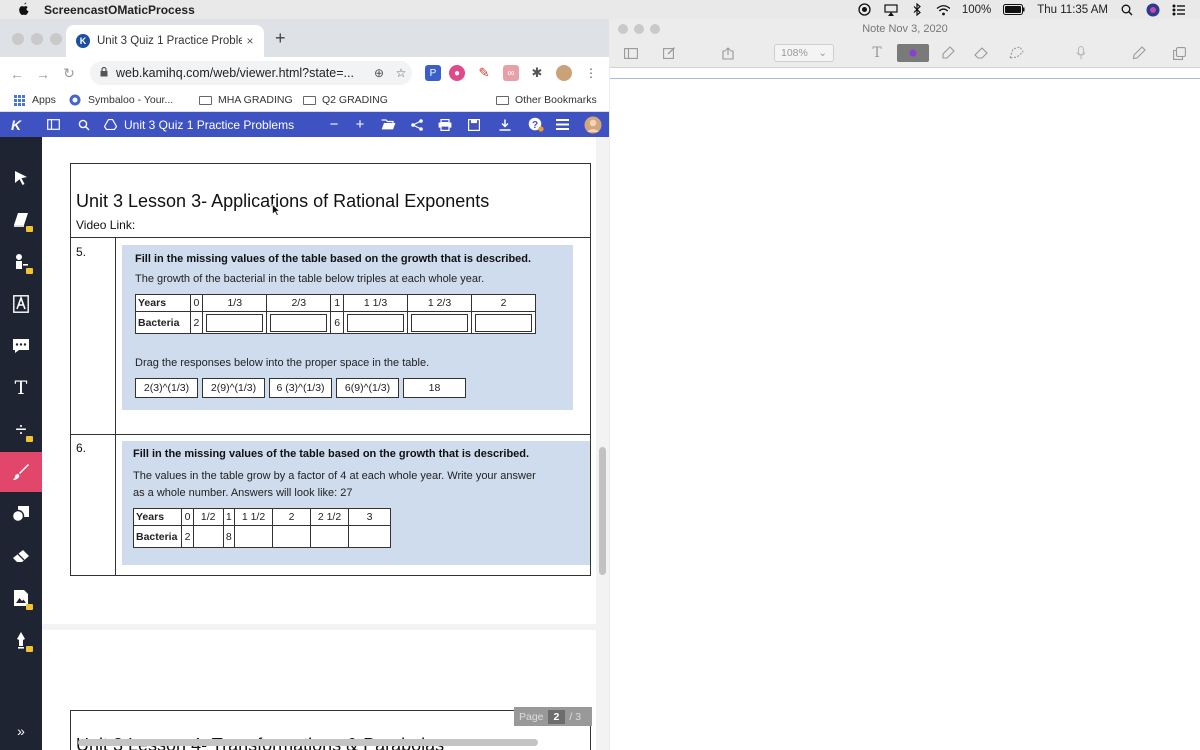  What do you see at coordinates (21, 598) in the screenshot?
I see `add-image-tool-icon` at bounding box center [21, 598].